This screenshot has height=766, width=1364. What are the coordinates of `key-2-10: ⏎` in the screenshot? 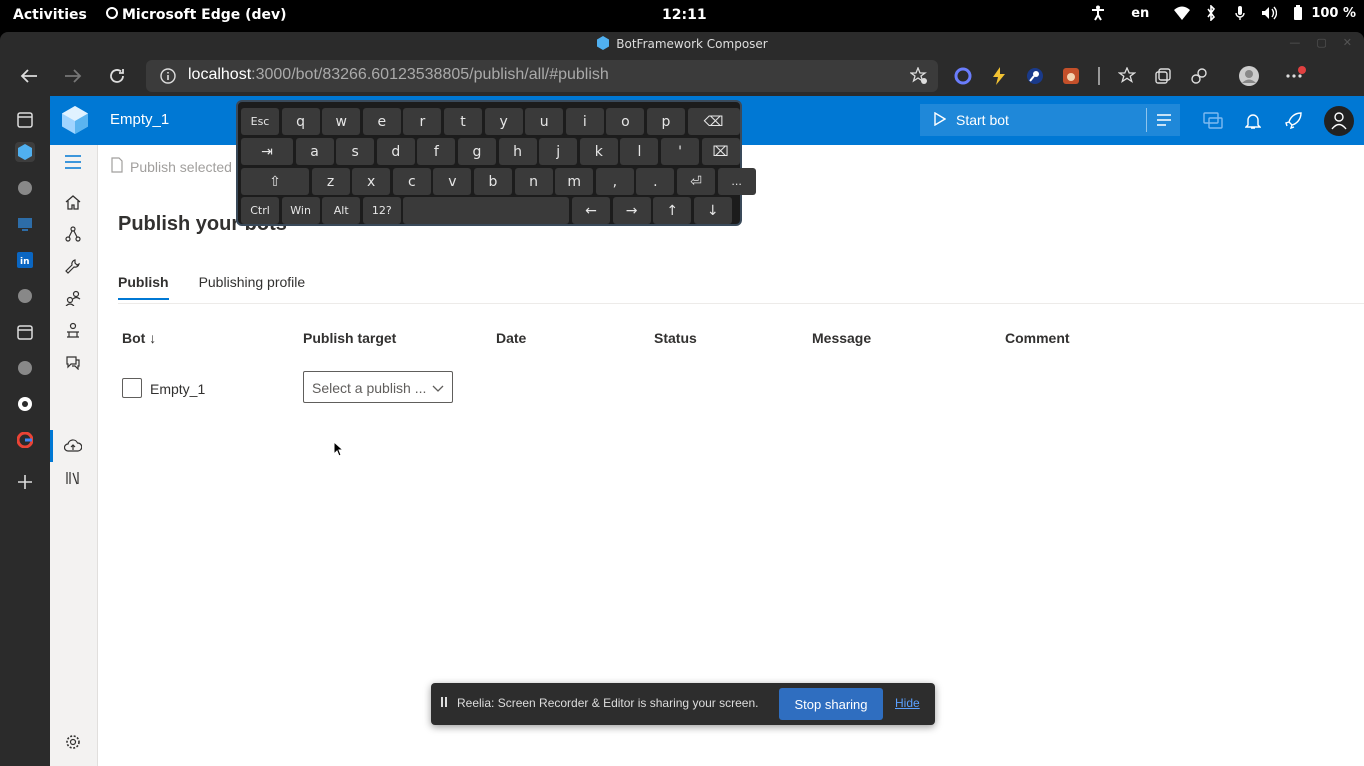 It's located at (696, 181).